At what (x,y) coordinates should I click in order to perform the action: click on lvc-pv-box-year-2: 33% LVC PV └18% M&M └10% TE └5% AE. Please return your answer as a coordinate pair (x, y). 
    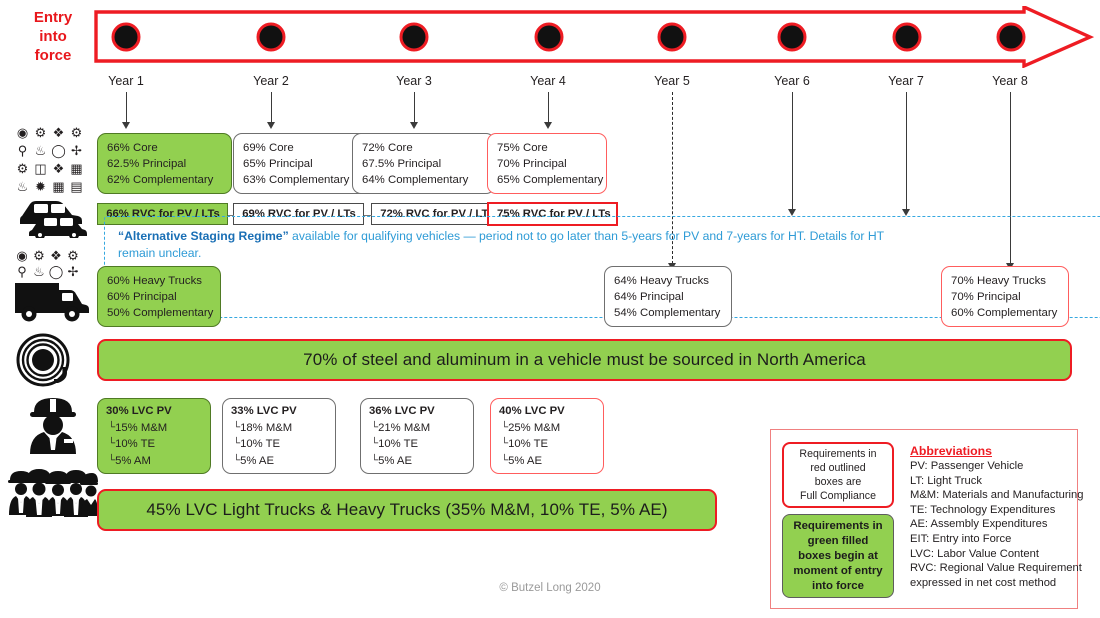
    Looking at the image, I should click on (279, 436).